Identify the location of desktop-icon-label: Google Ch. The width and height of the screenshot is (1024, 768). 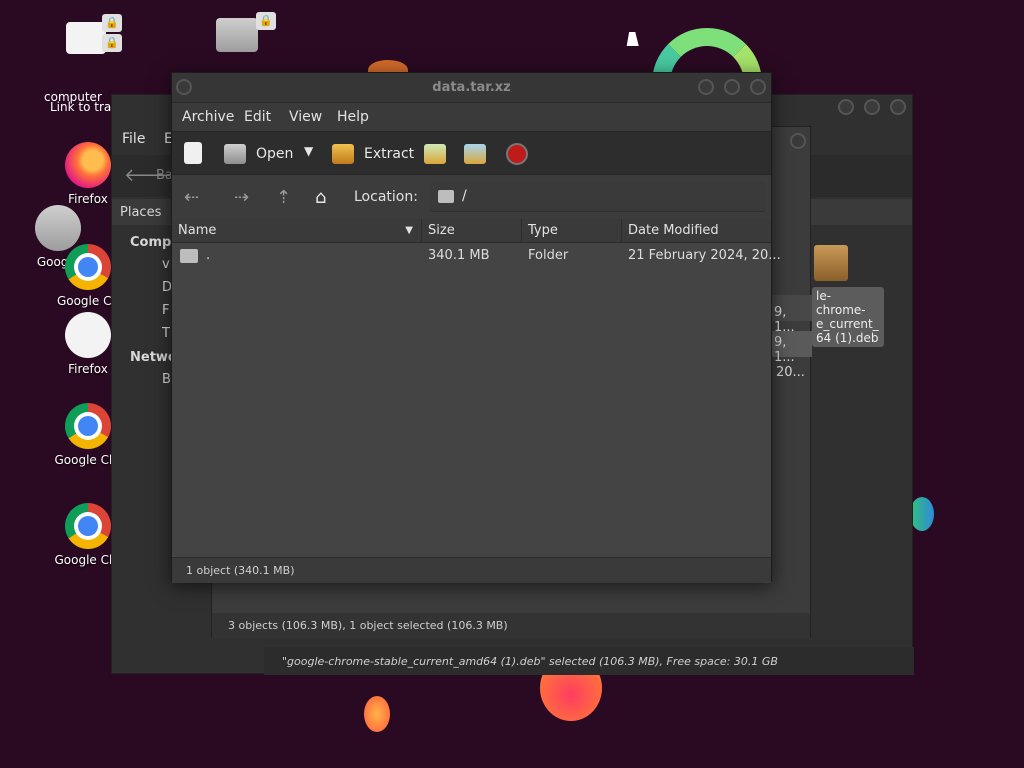
(88, 301).